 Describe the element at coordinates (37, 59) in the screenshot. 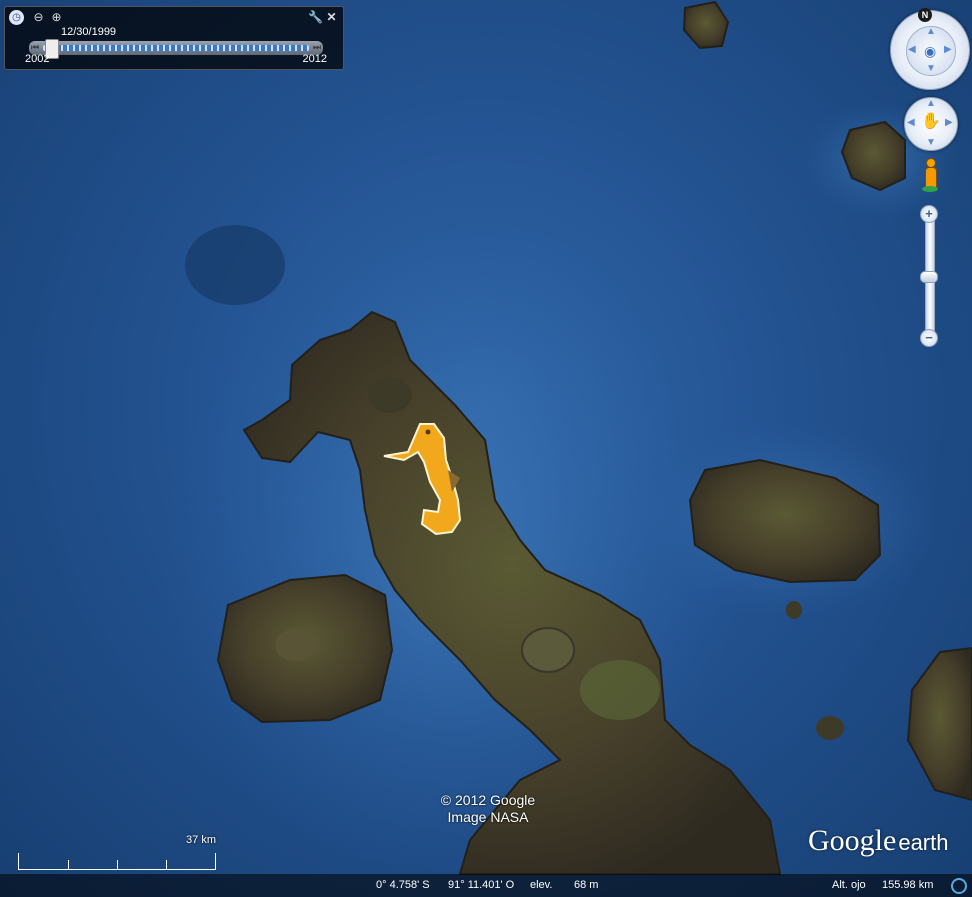

I see `start-year-label: 2002` at that location.